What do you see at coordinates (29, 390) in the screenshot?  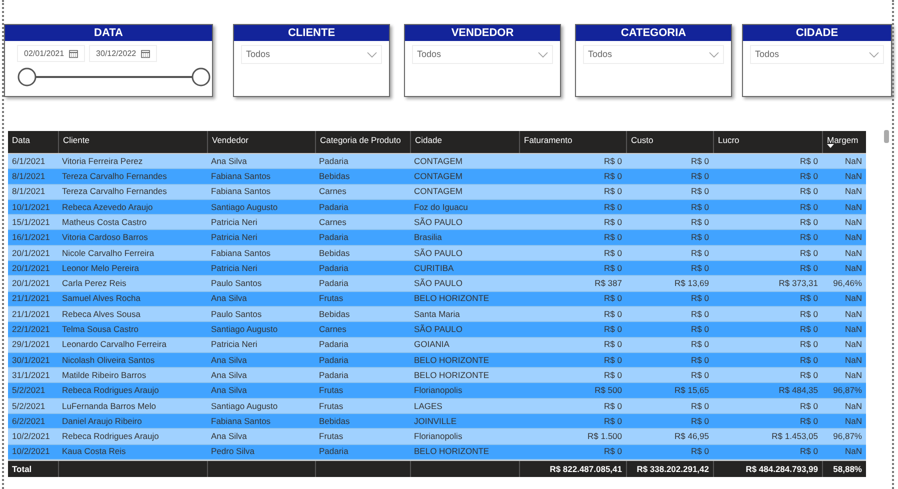 I see `table-cell: 5/2/2021` at bounding box center [29, 390].